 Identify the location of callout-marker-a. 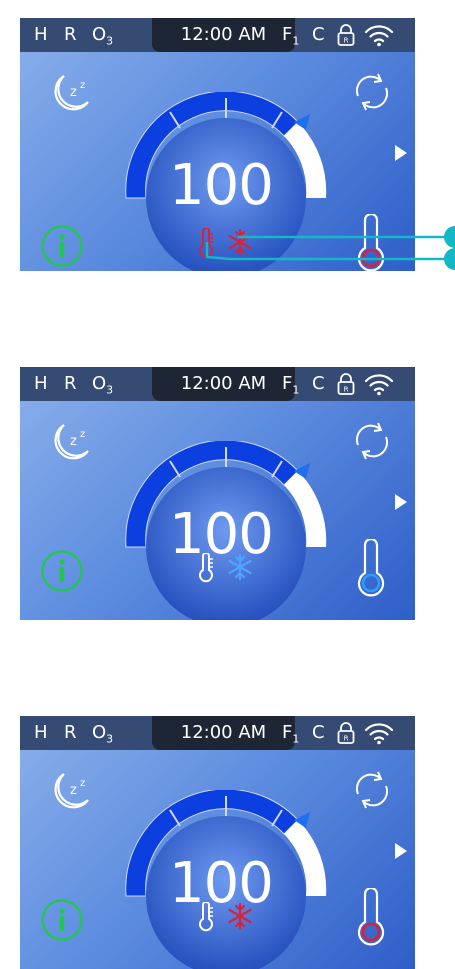
(449, 237).